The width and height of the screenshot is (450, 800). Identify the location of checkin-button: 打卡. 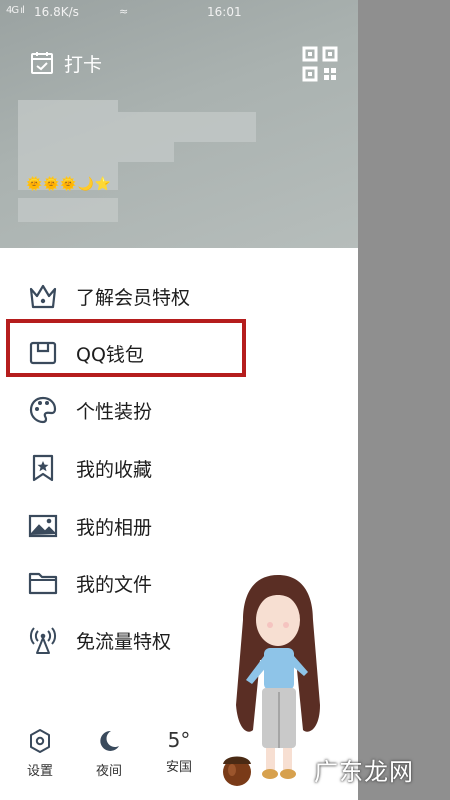
(66, 63).